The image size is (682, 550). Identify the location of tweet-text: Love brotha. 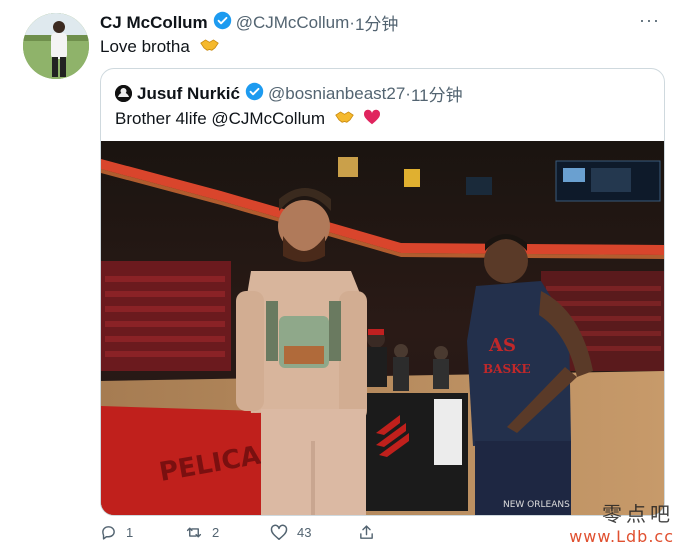
(159, 47).